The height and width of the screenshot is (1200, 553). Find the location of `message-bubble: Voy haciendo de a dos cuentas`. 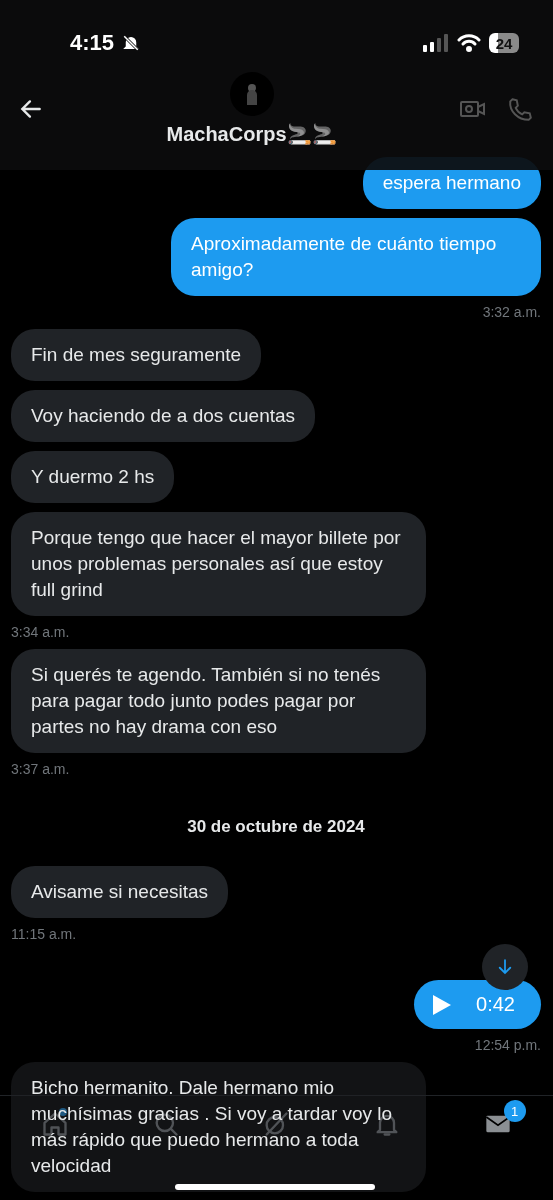

message-bubble: Voy haciendo de a dos cuentas is located at coordinates (163, 416).